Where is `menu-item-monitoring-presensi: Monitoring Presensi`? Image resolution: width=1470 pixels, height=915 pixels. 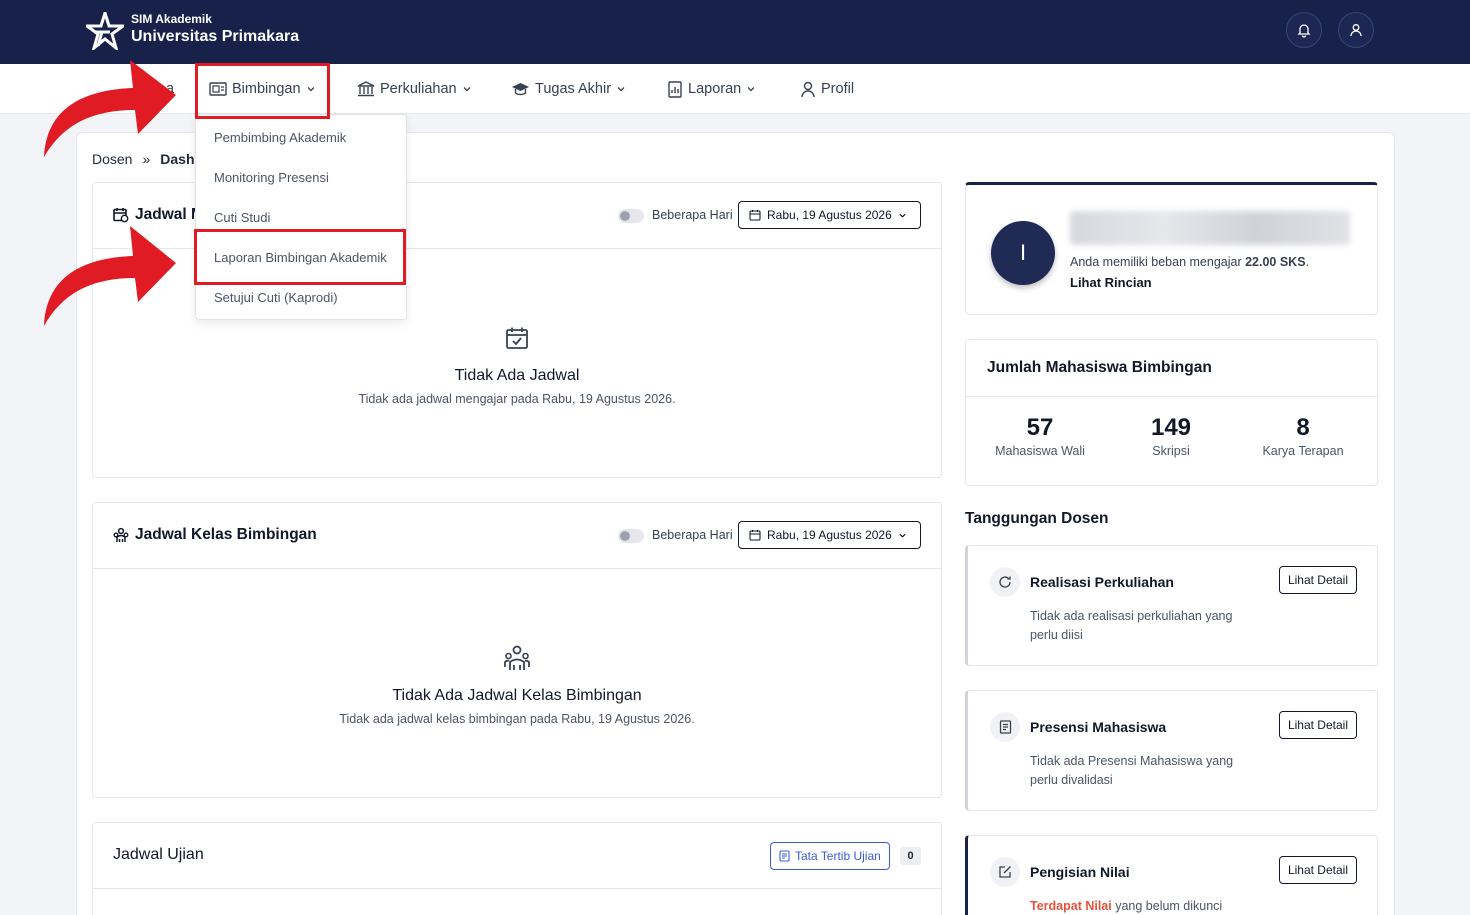
menu-item-monitoring-presensi: Monitoring Presensi is located at coordinates (271, 177).